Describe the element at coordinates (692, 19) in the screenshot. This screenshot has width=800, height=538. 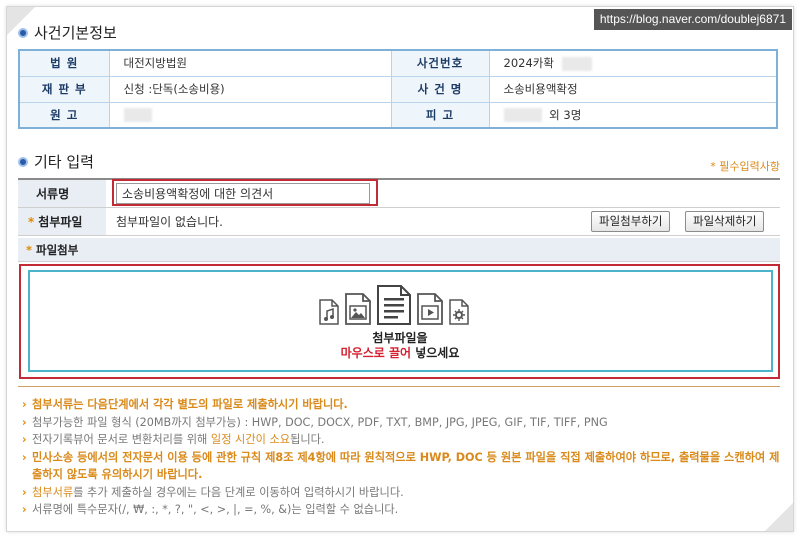
I see `watermark: https://blog.naver.com/doublej6871` at that location.